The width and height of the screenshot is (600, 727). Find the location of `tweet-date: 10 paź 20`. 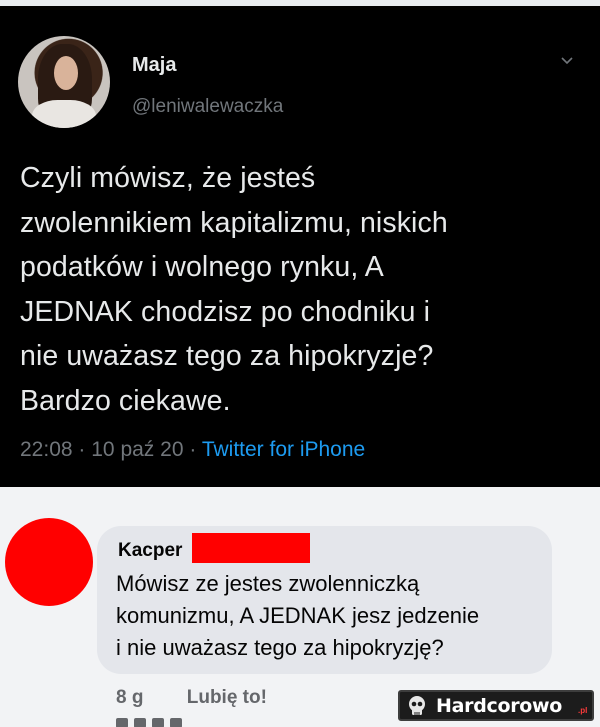

tweet-date: 10 paź 20 is located at coordinates (137, 449).